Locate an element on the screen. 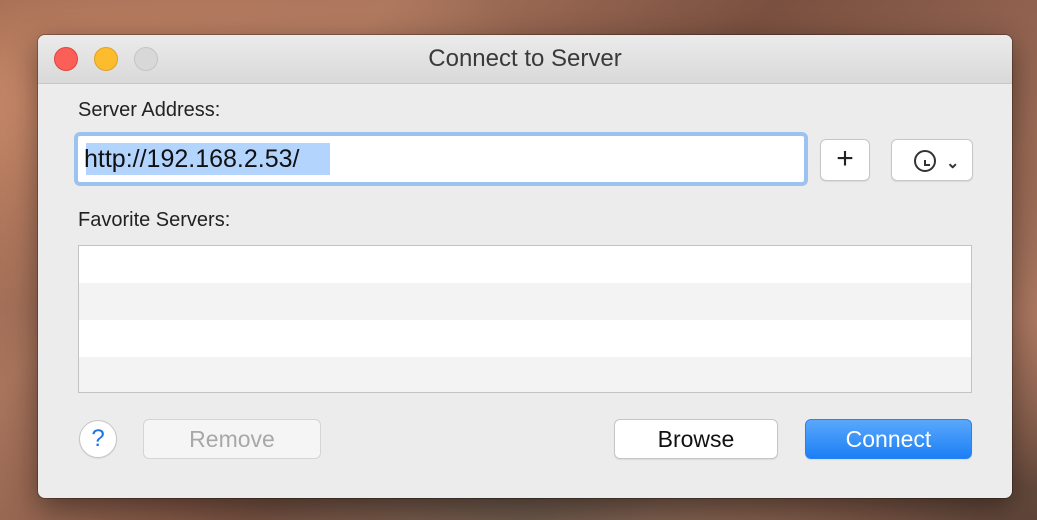 This screenshot has height=520, width=1037. window-title: Connect to Server is located at coordinates (525, 58).